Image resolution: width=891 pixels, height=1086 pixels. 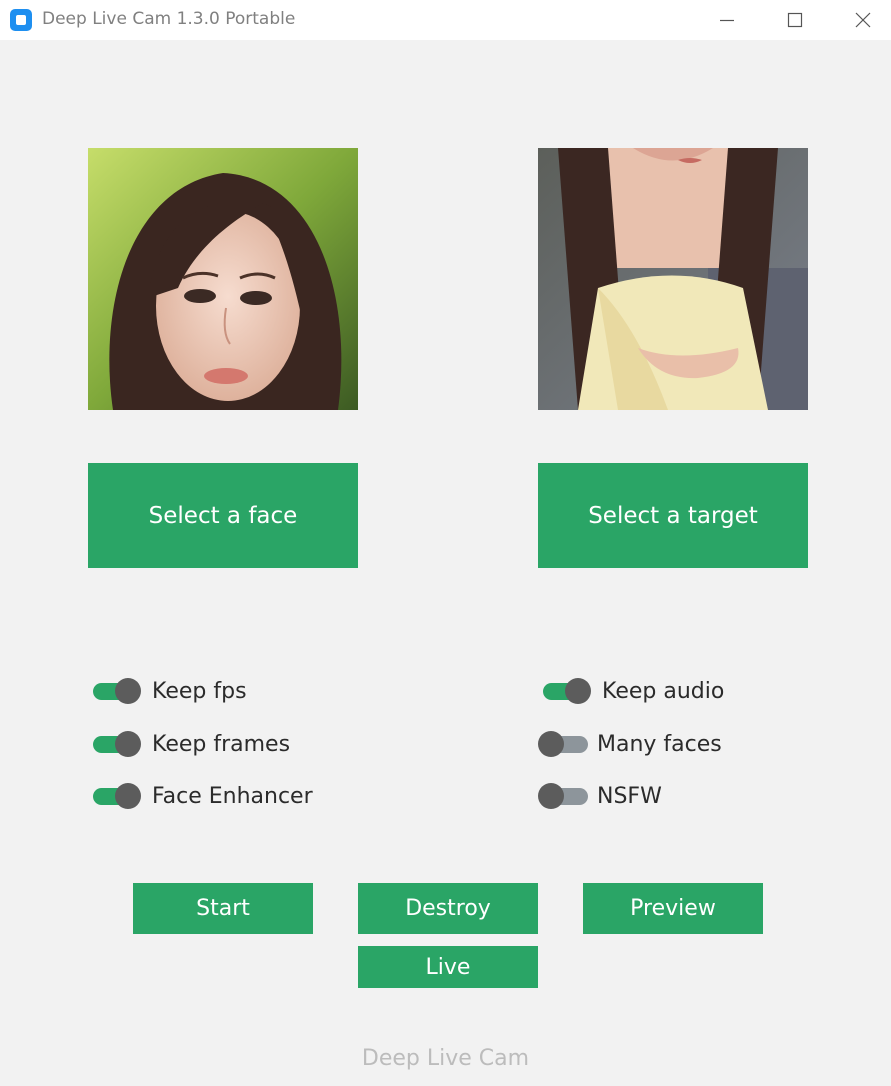 What do you see at coordinates (659, 744) in the screenshot?
I see `many-faces-label: Many faces` at bounding box center [659, 744].